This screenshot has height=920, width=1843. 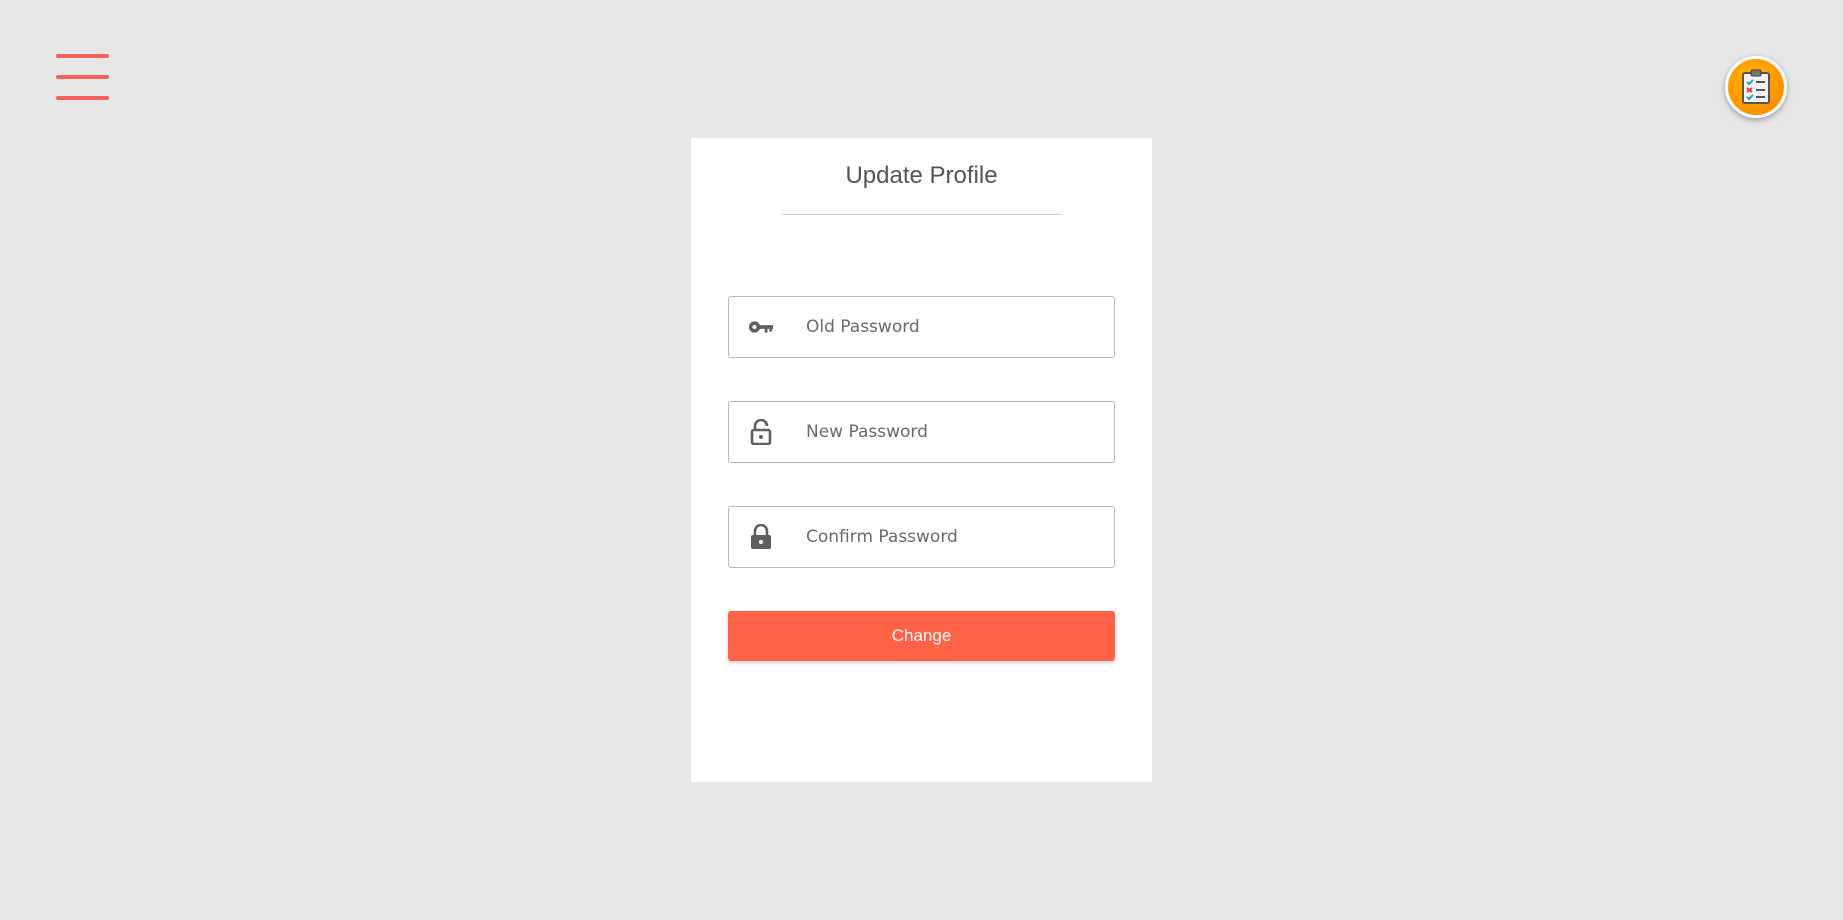 I want to click on hamburger-menu-button, so click(x=82, y=78).